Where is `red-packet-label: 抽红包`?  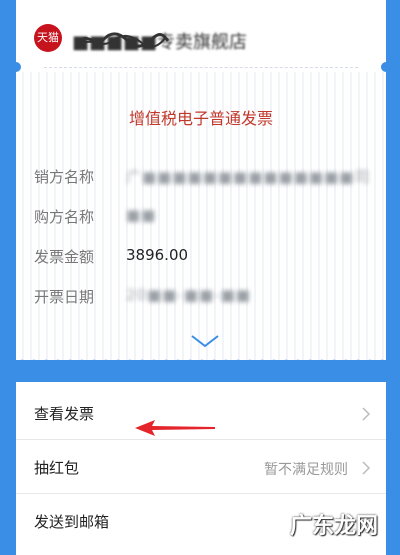 red-packet-label: 抽红包 is located at coordinates (57, 468).